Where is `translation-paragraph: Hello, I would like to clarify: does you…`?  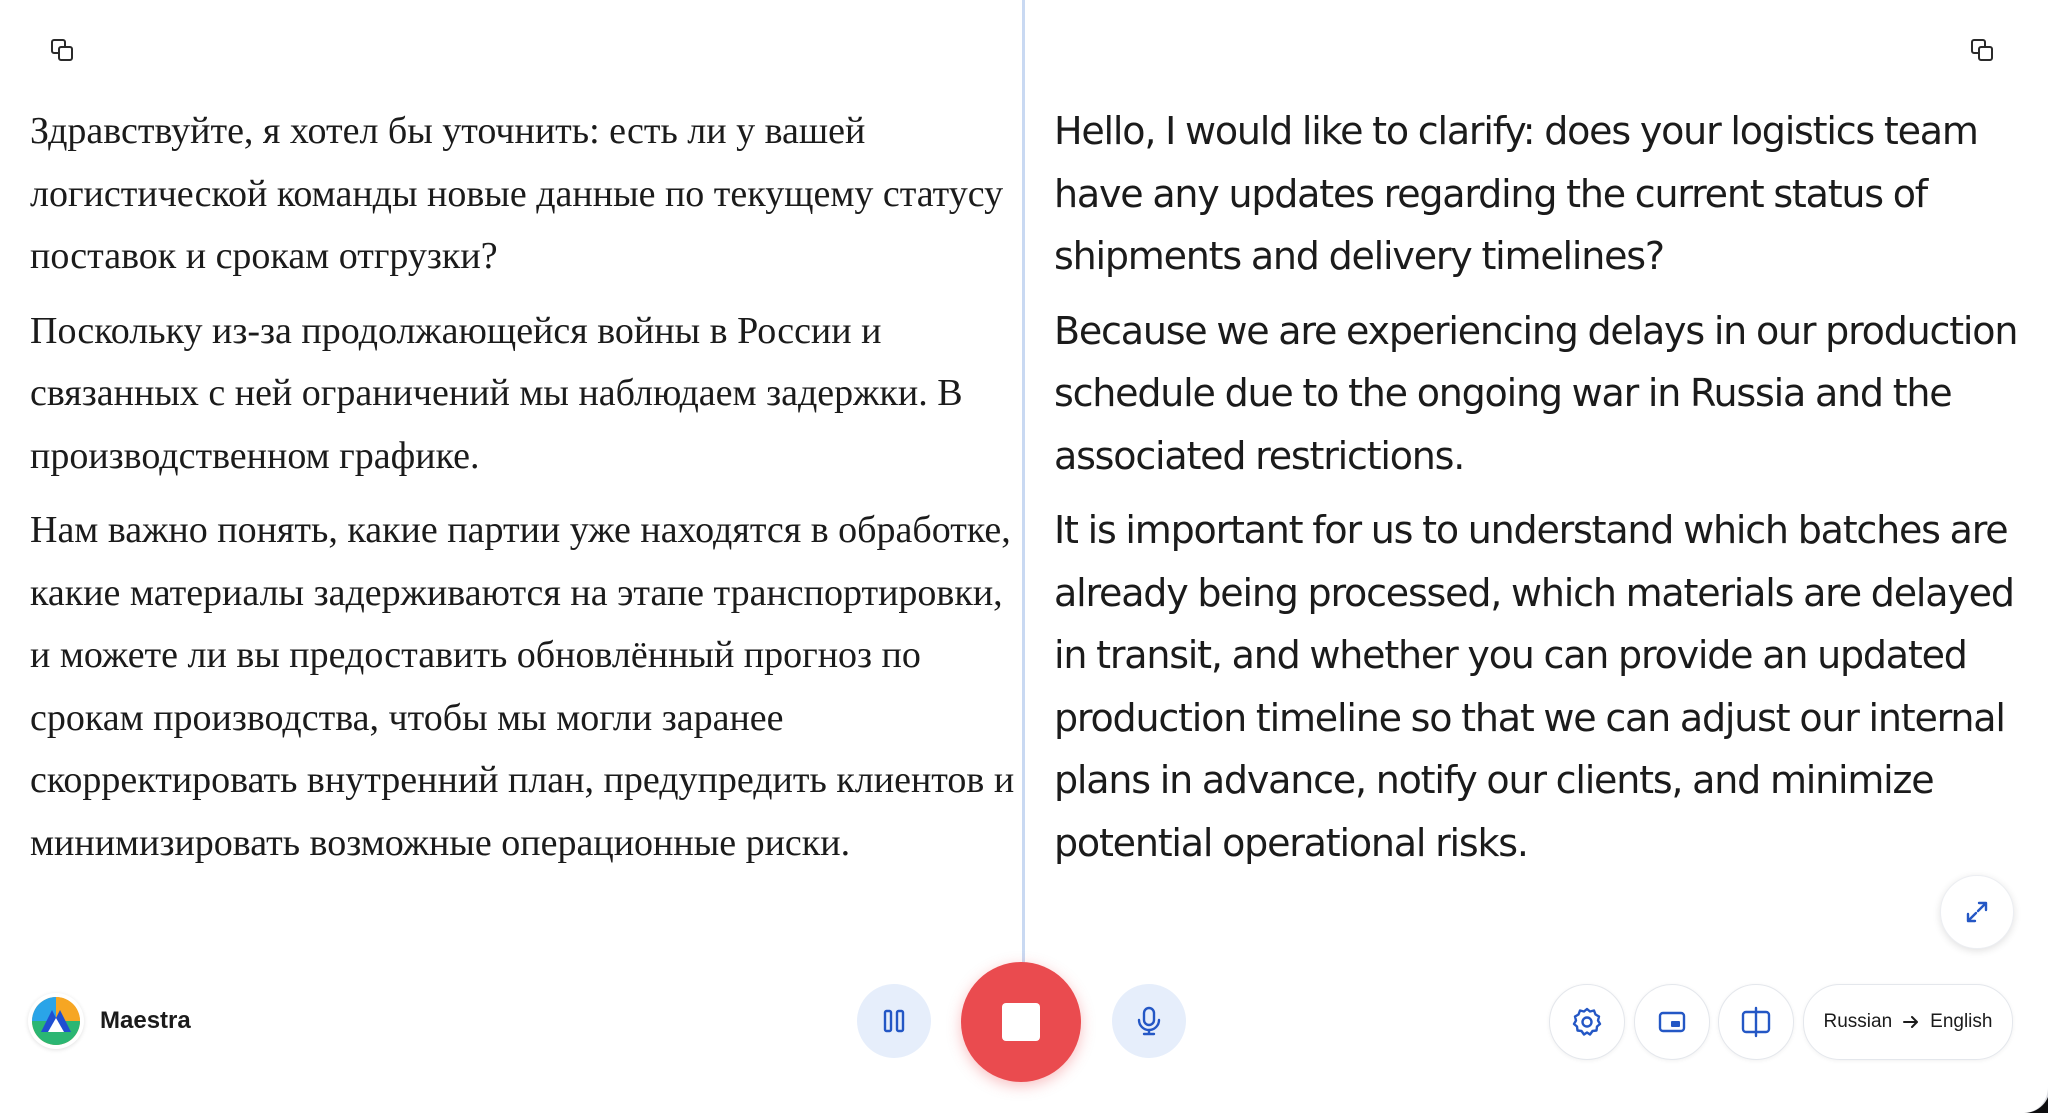
translation-paragraph: Hello, I would like to clarify: does you… is located at coordinates (1516, 193).